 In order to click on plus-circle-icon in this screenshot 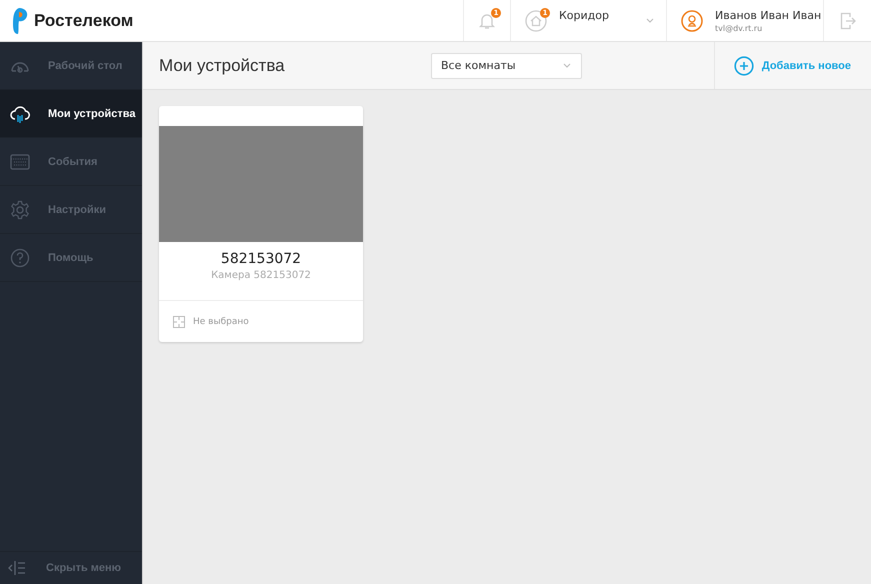, I will do `click(744, 66)`.